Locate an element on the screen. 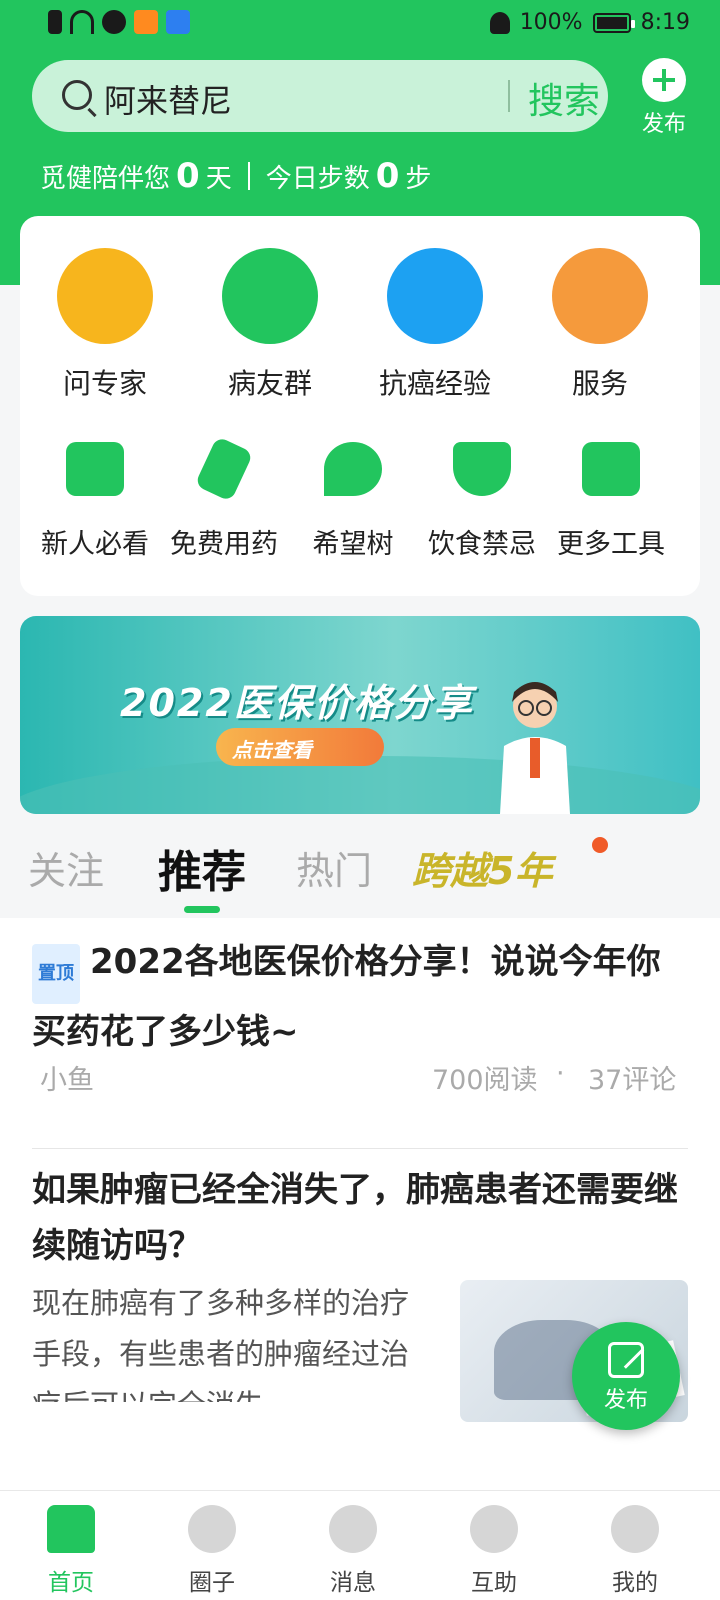  heart-icon is located at coordinates (494, 1529).